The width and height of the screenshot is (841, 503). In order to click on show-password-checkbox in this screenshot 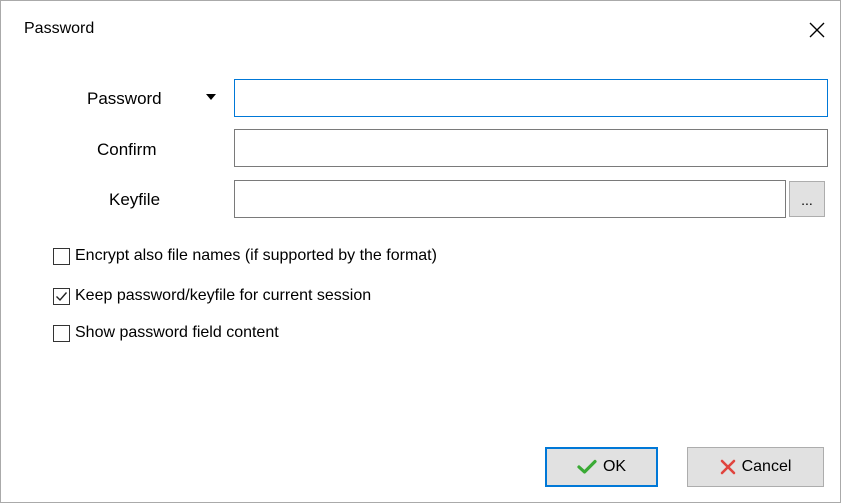, I will do `click(61, 333)`.